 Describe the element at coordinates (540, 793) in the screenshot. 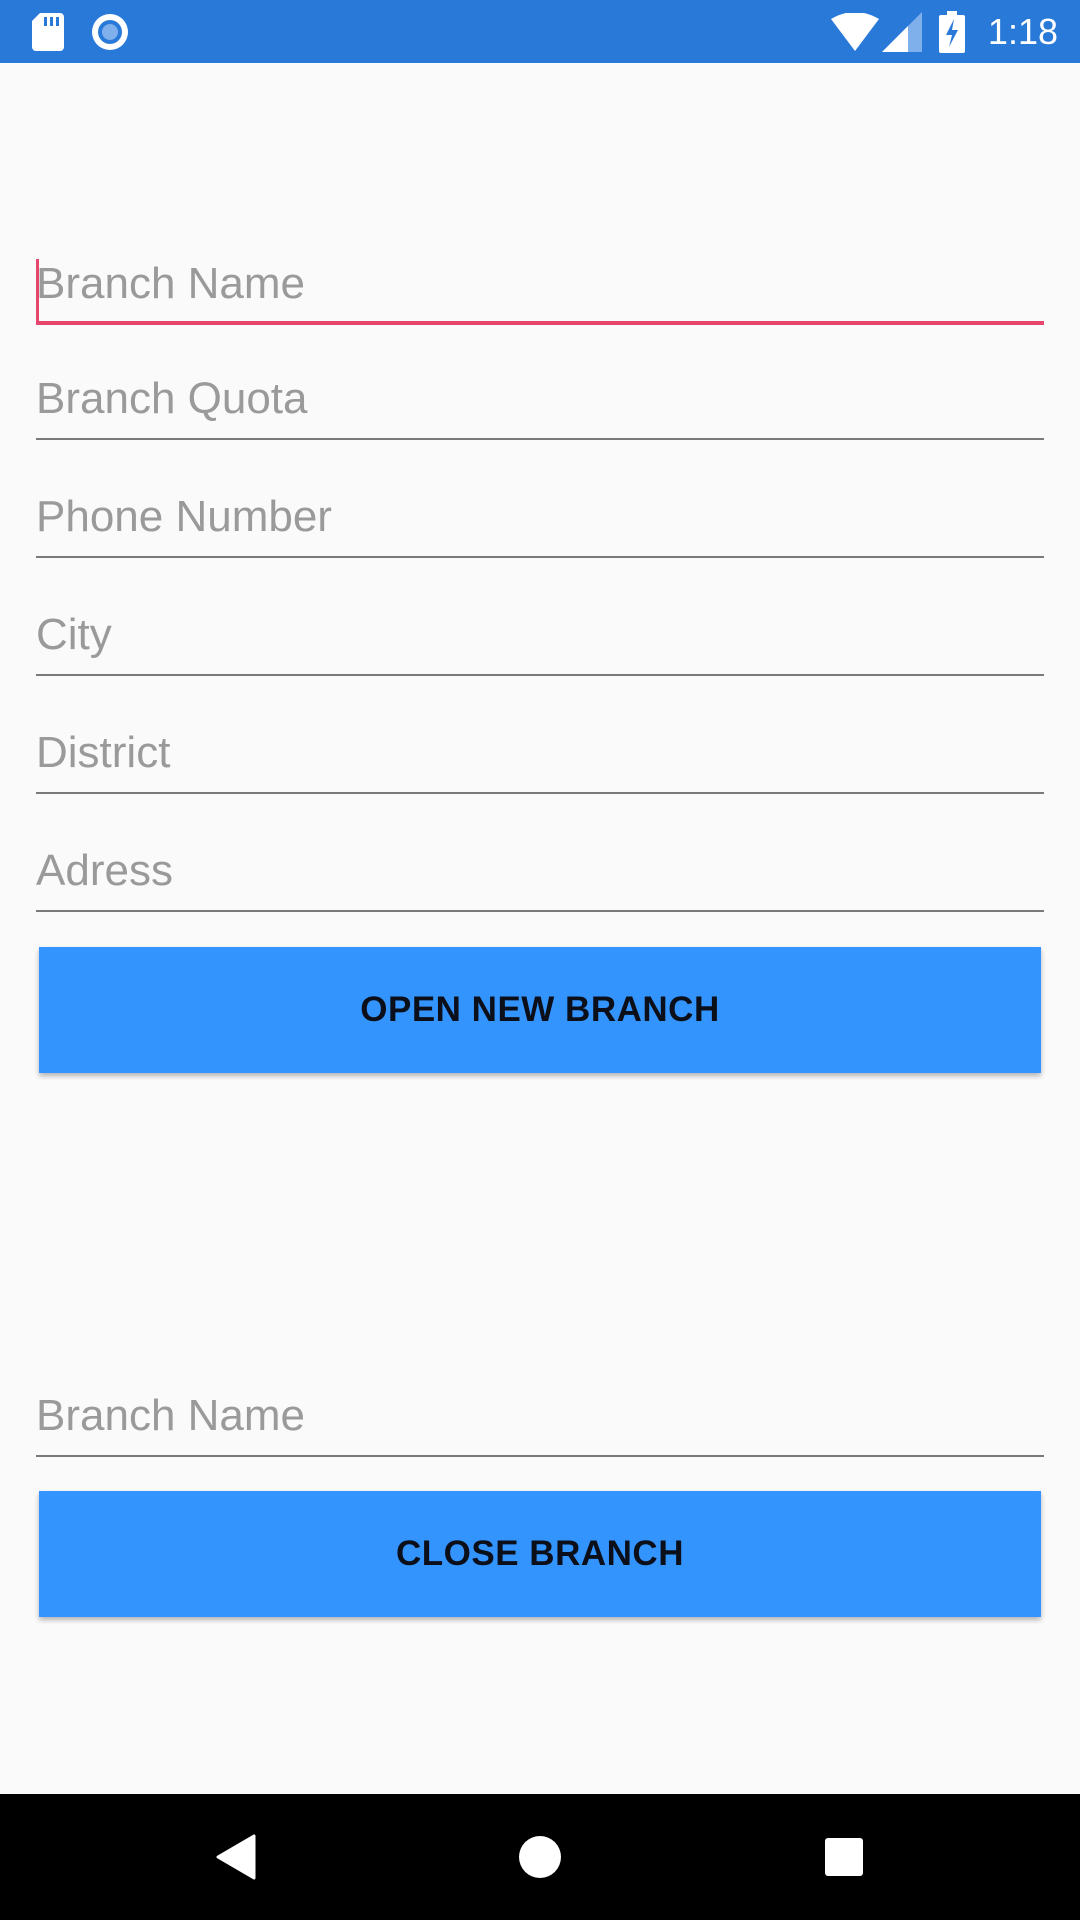

I see `district-underline` at that location.